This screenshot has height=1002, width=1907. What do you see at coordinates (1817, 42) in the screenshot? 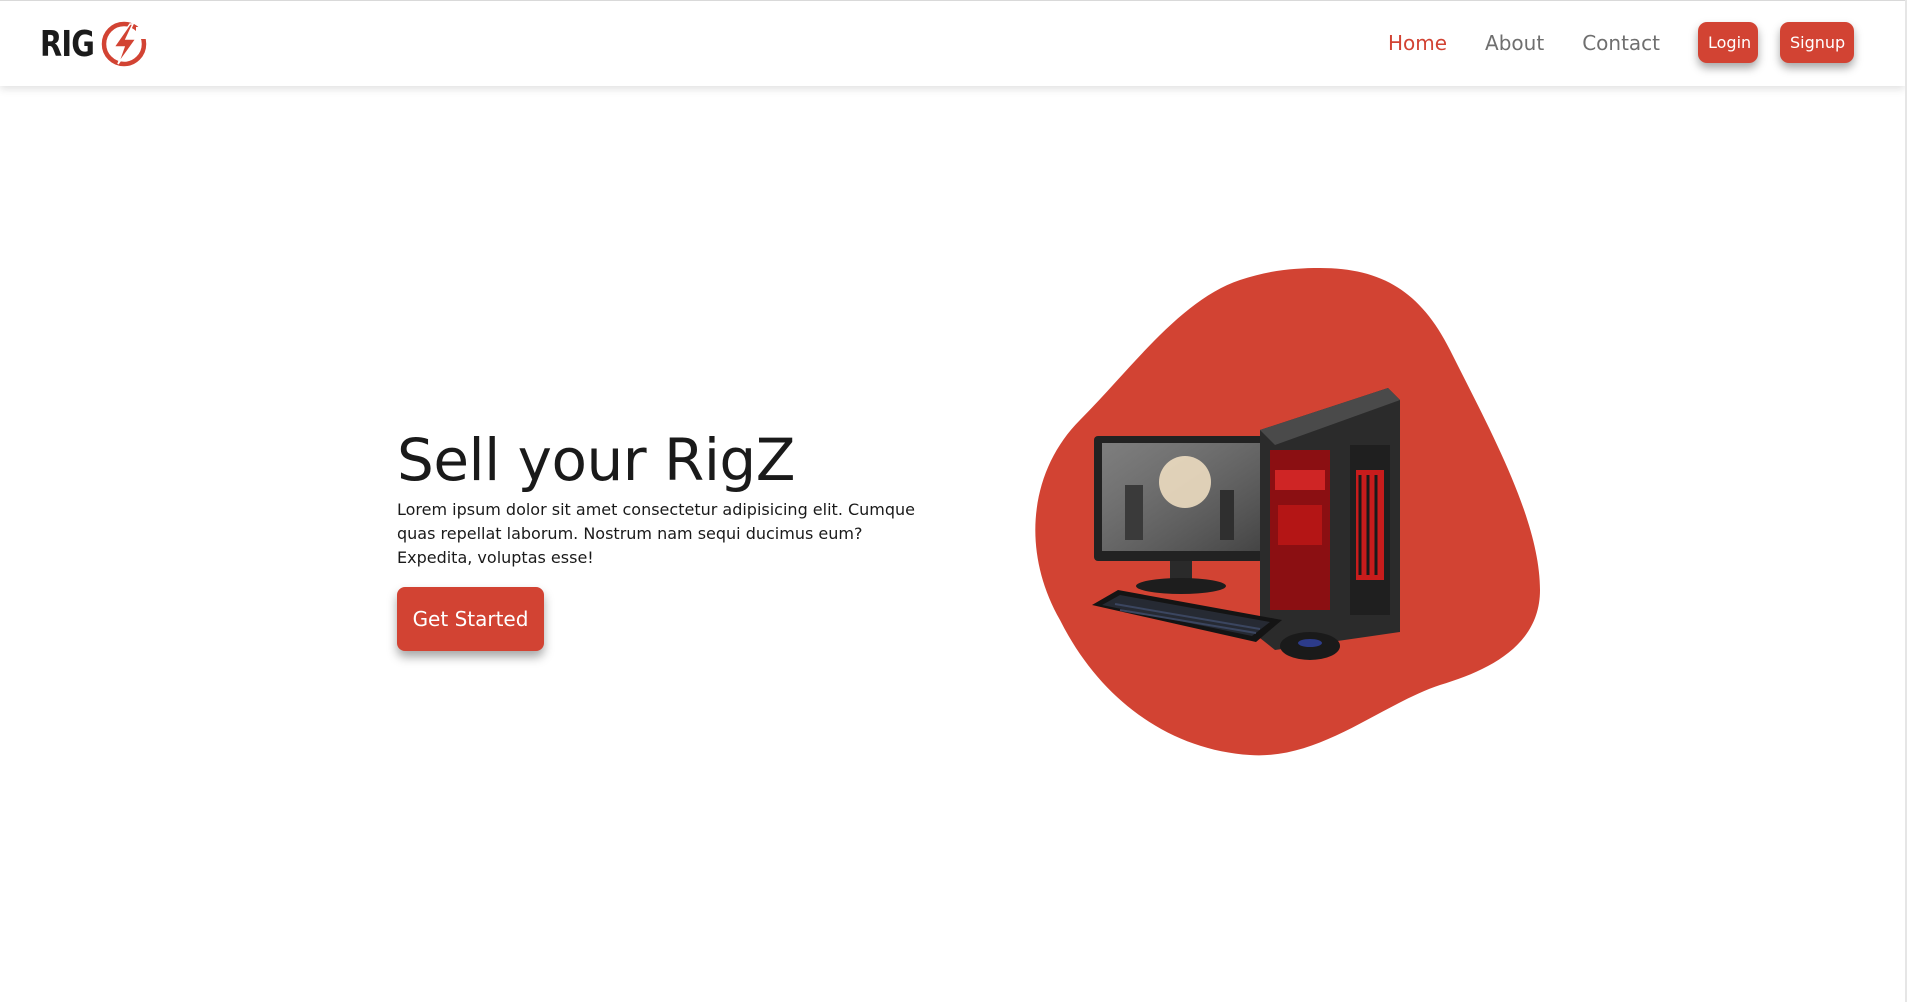
I see `signup-button: Signup` at bounding box center [1817, 42].